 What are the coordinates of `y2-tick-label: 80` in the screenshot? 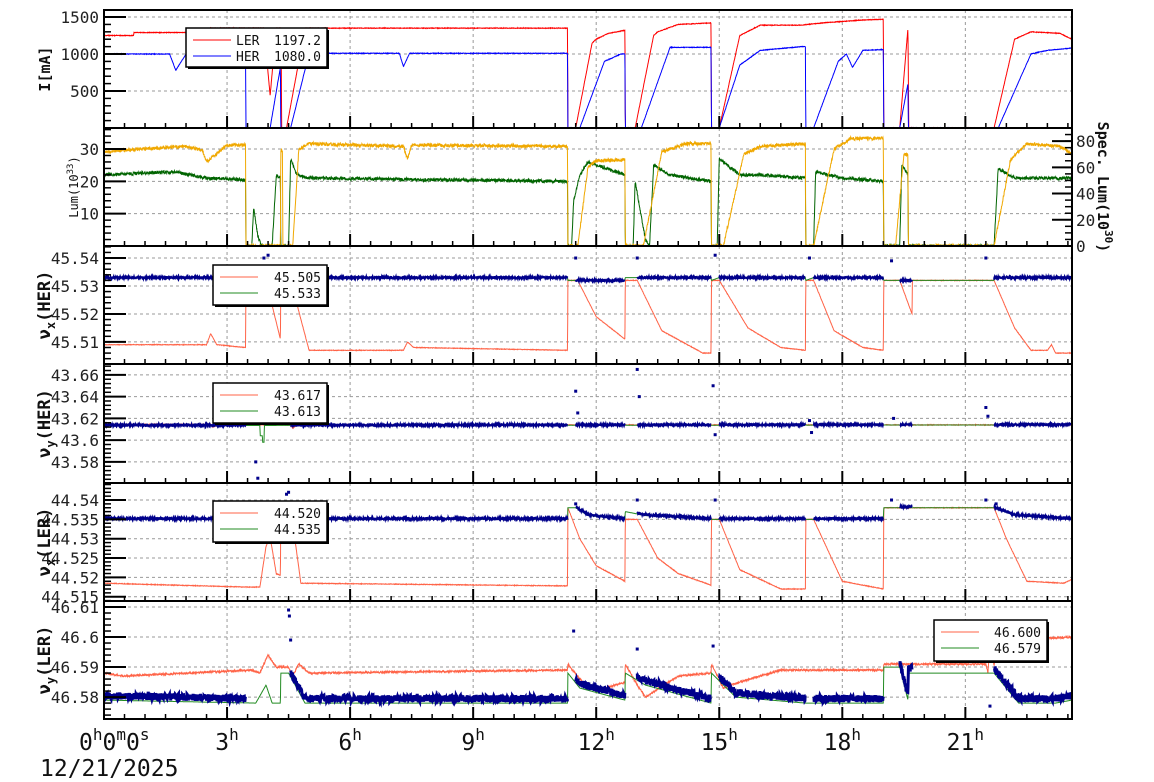 It's located at (1085, 141).